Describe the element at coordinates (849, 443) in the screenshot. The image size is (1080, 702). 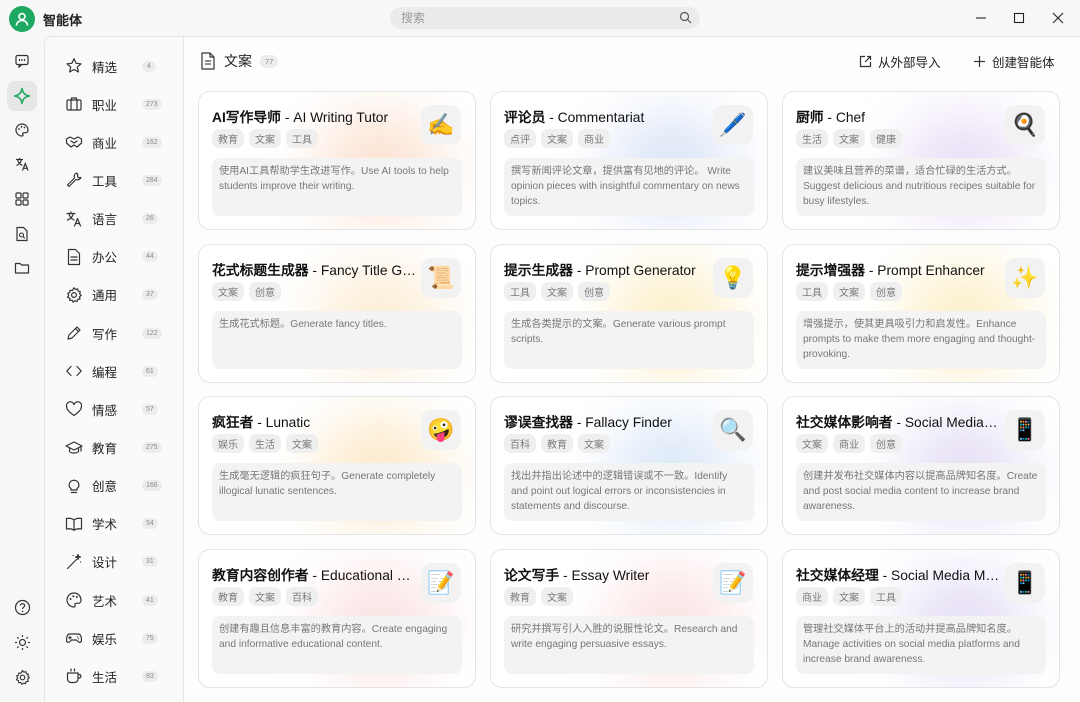
I see `tag-chip: 商业` at that location.